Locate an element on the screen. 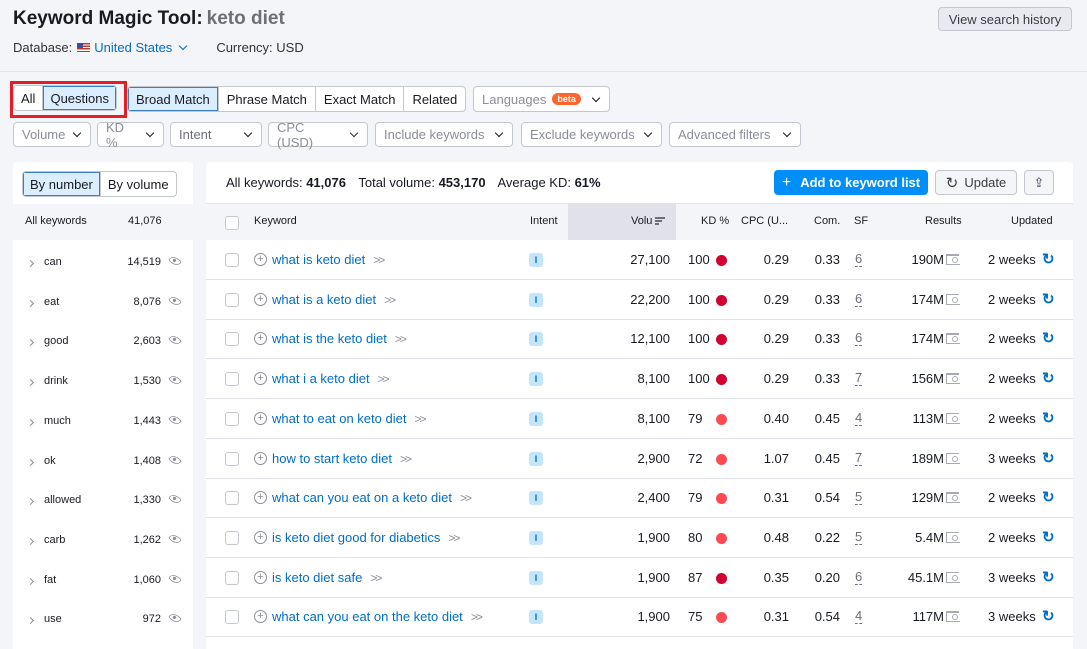 The width and height of the screenshot is (1087, 649). keyword-group-item: use 972 is located at coordinates (103, 624).